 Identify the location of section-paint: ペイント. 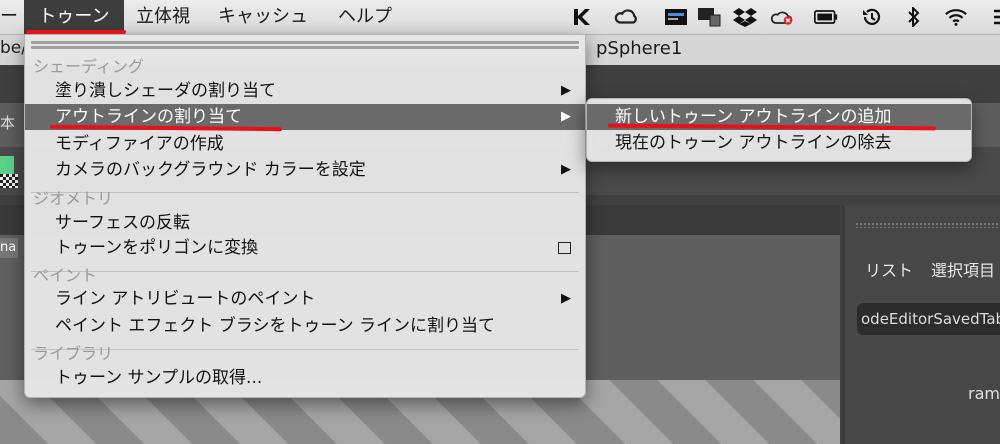
(65, 275).